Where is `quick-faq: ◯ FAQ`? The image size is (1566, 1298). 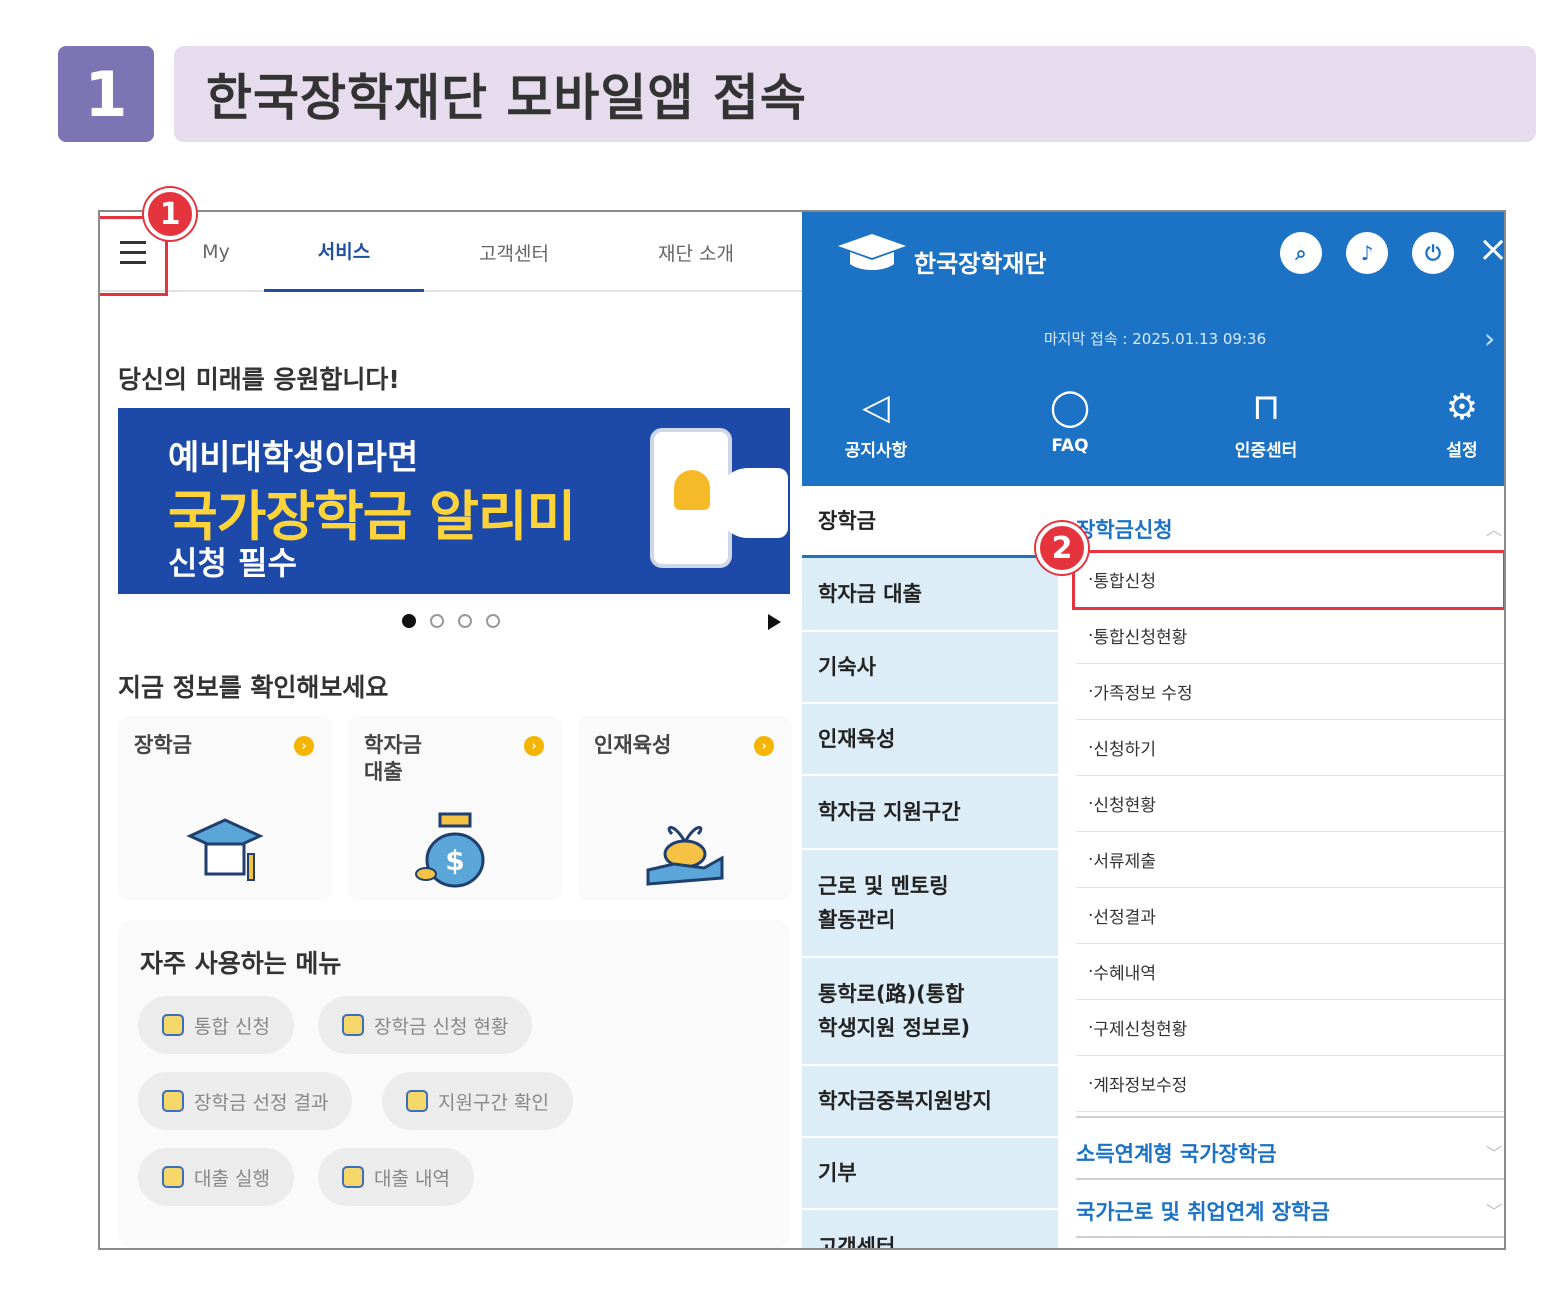
quick-faq: ◯ FAQ is located at coordinates (1070, 422).